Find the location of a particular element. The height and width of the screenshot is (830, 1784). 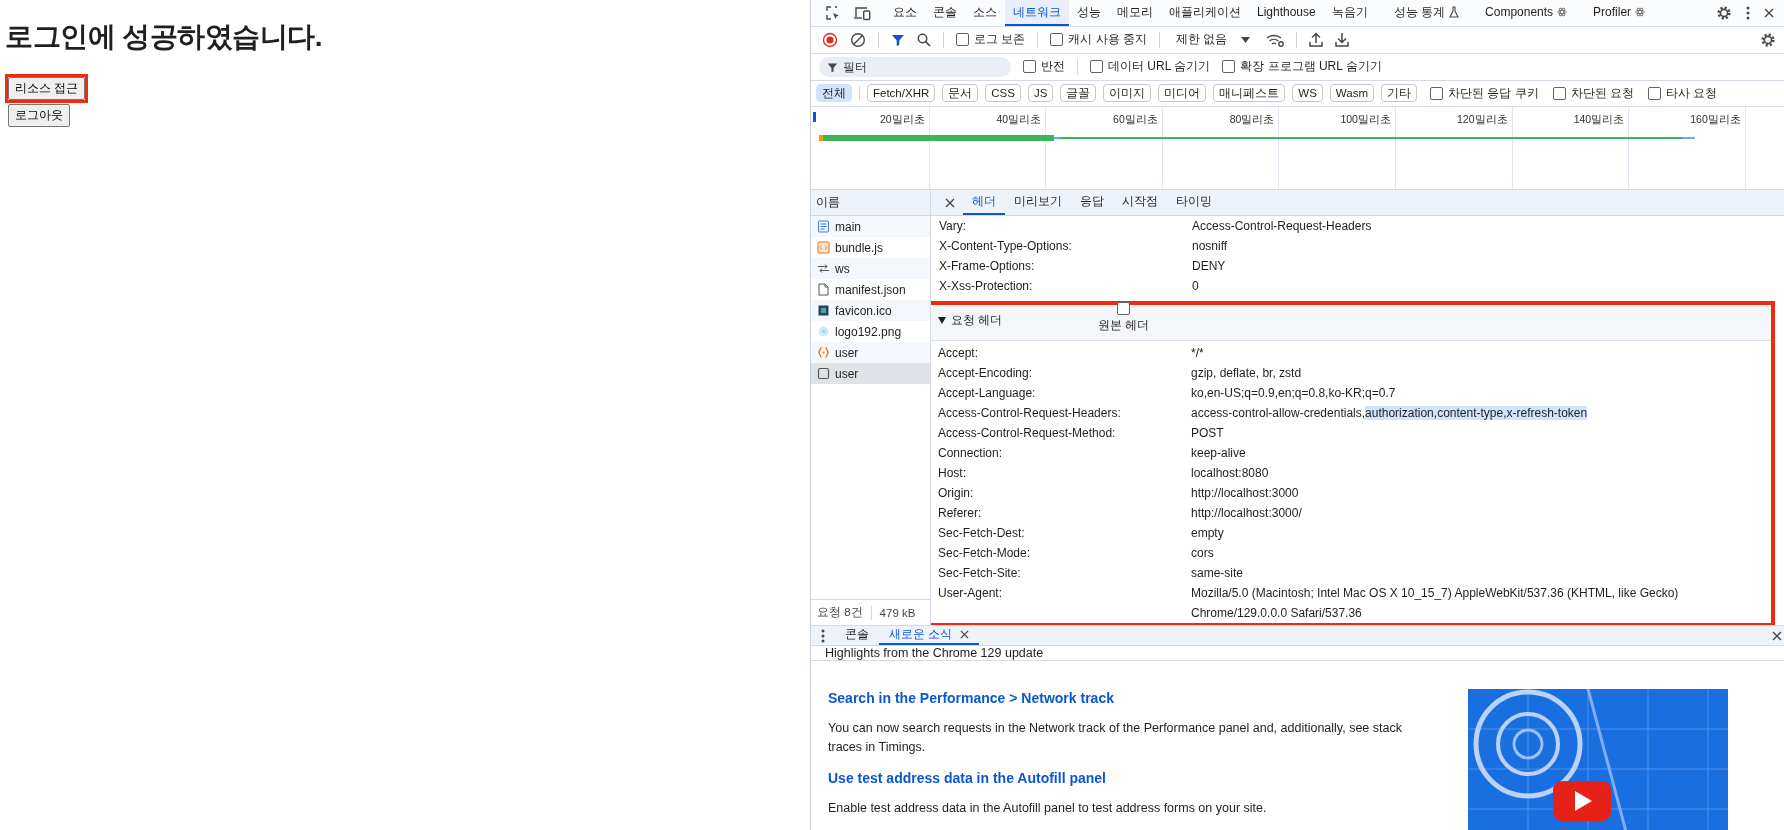

request-row: manifest.json is located at coordinates (870, 289).